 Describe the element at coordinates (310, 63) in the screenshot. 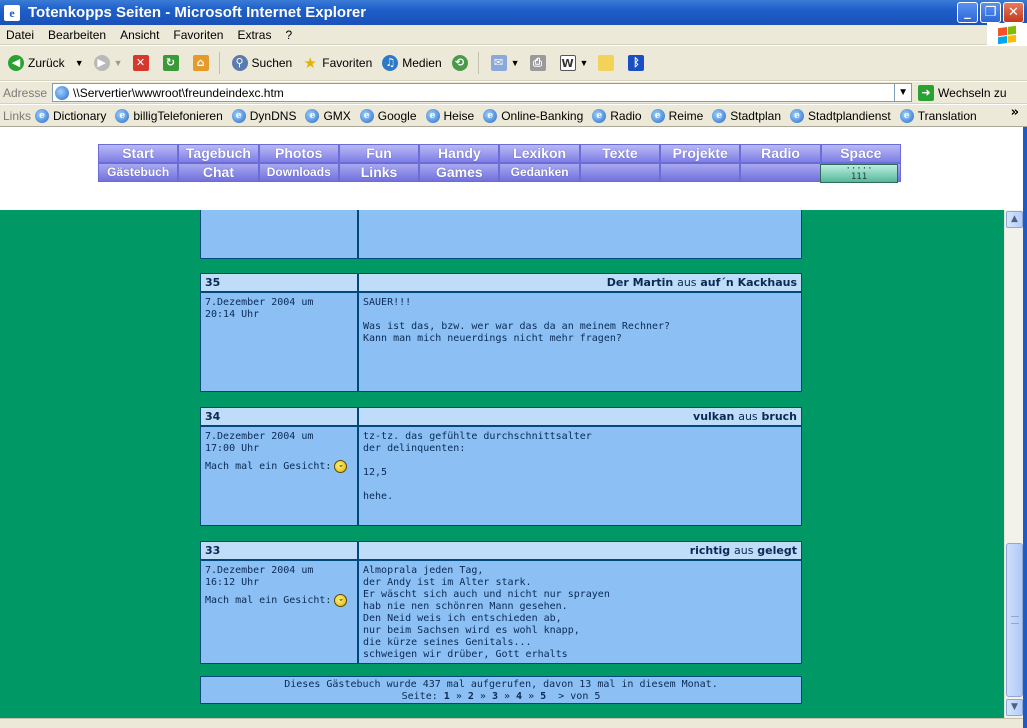

I see `star-icon: ★` at that location.